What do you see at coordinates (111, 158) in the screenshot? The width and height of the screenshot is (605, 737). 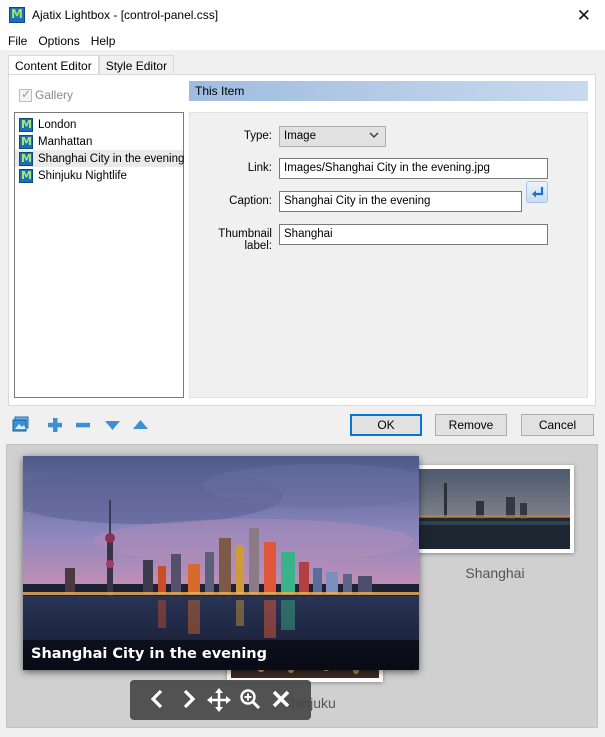 I see `list-item-label: Shanghai City in the evening` at bounding box center [111, 158].